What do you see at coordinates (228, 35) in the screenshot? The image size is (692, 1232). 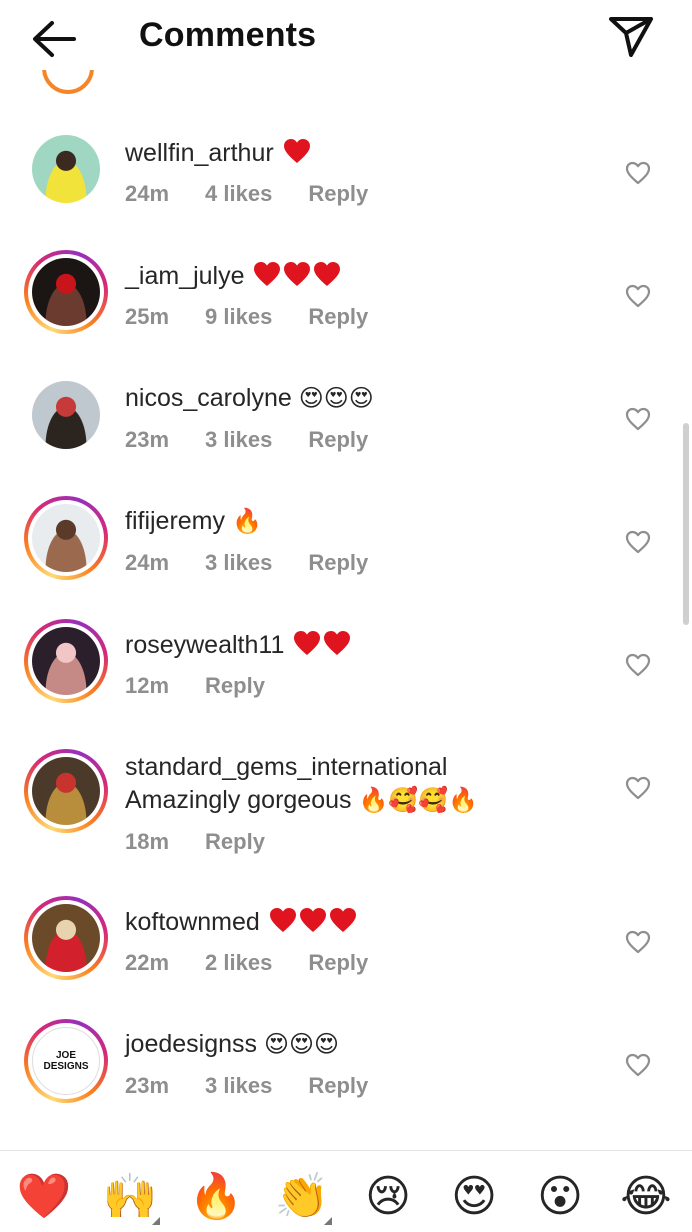 I see `page-title: Comments` at bounding box center [228, 35].